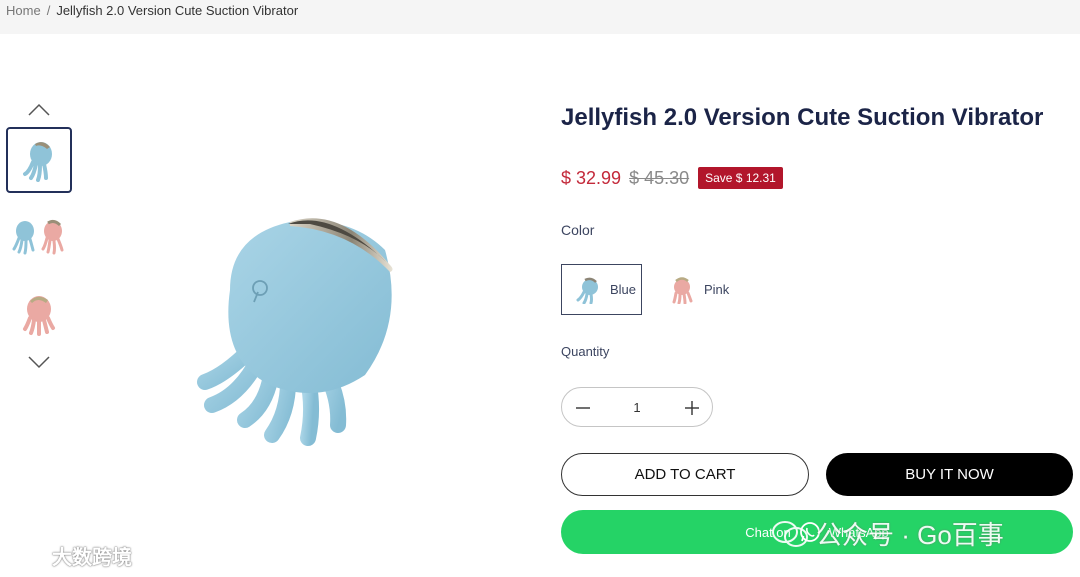 Image resolution: width=1080 pixels, height=577 pixels. I want to click on add-to-cart-button: ADD TO CART, so click(685, 474).